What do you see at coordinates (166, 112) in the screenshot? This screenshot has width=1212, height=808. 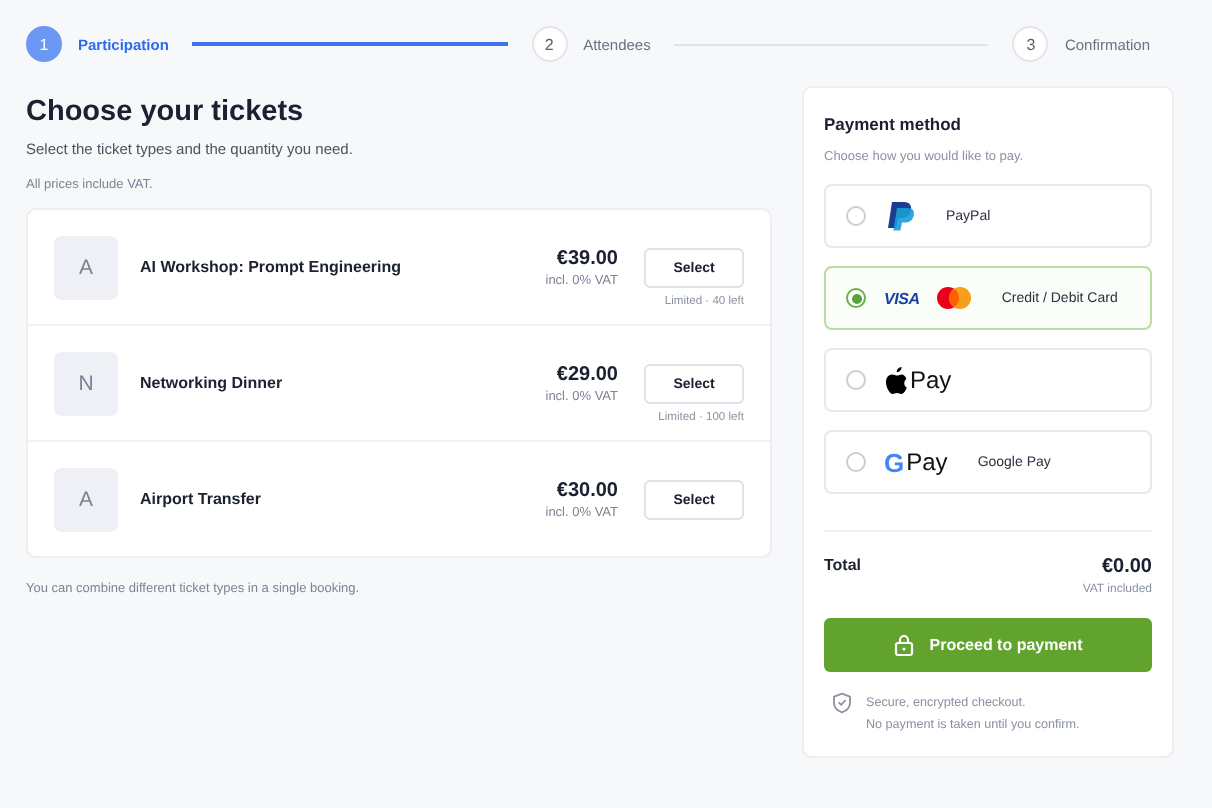 I see `page-title: Choose your tickets` at bounding box center [166, 112].